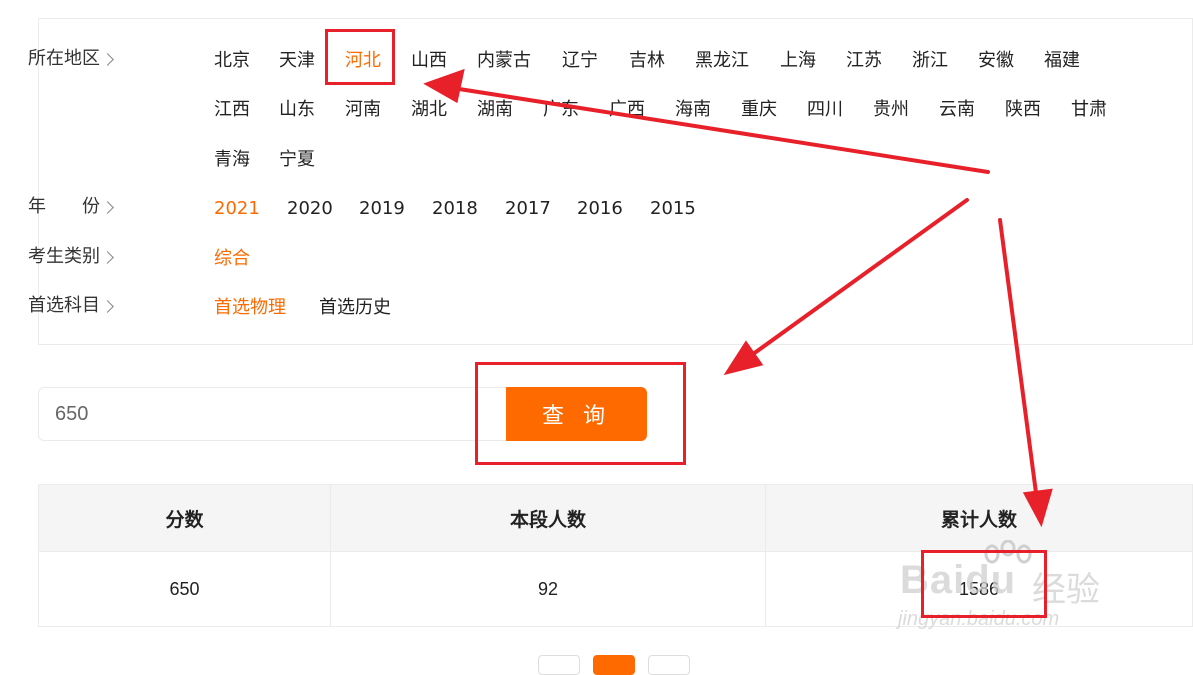 The height and width of the screenshot is (675, 1193). What do you see at coordinates (184, 518) in the screenshot?
I see `column-header: 分数` at bounding box center [184, 518].